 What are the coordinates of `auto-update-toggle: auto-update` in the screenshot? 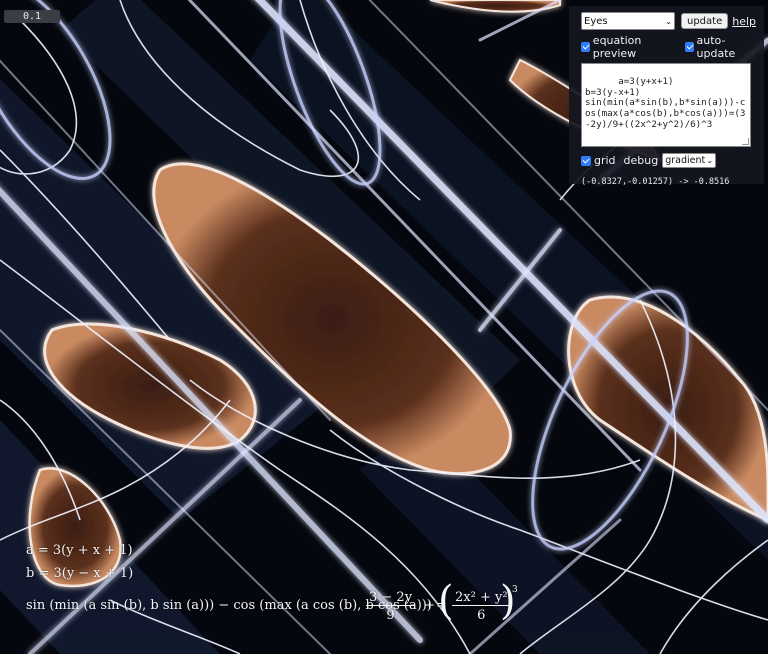 It's located at (720, 47).